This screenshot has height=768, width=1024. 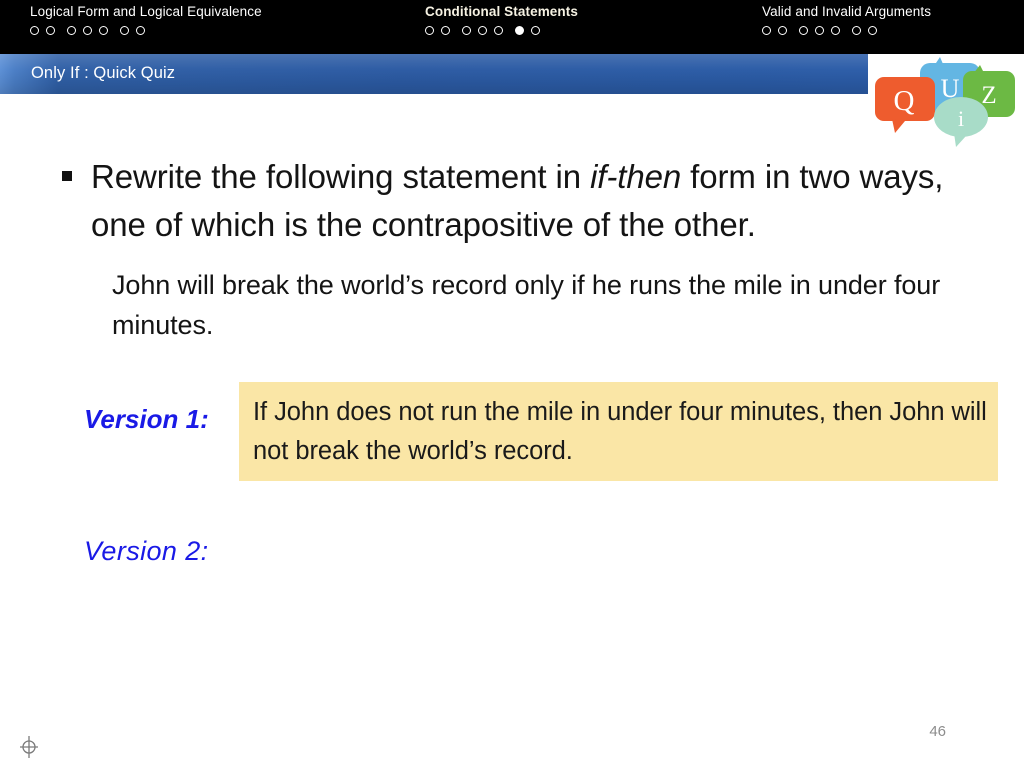 What do you see at coordinates (341, 176) in the screenshot?
I see `instruction-prefix: Rewrite the following statement in` at bounding box center [341, 176].